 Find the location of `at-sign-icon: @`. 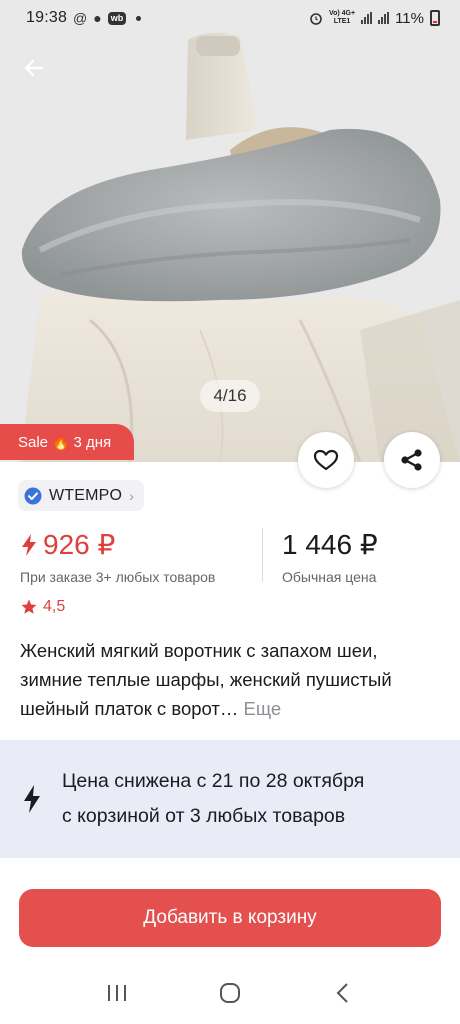

at-sign-icon: @ is located at coordinates (80, 18).